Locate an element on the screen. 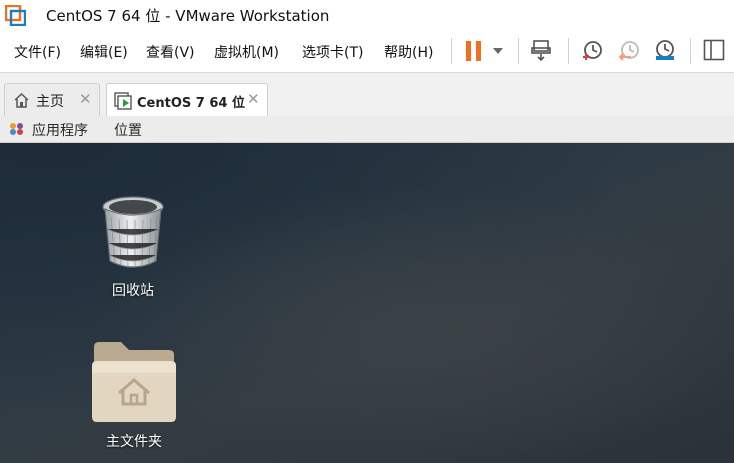 The height and width of the screenshot is (463, 734). snapshot-manager-icon is located at coordinates (665, 51).